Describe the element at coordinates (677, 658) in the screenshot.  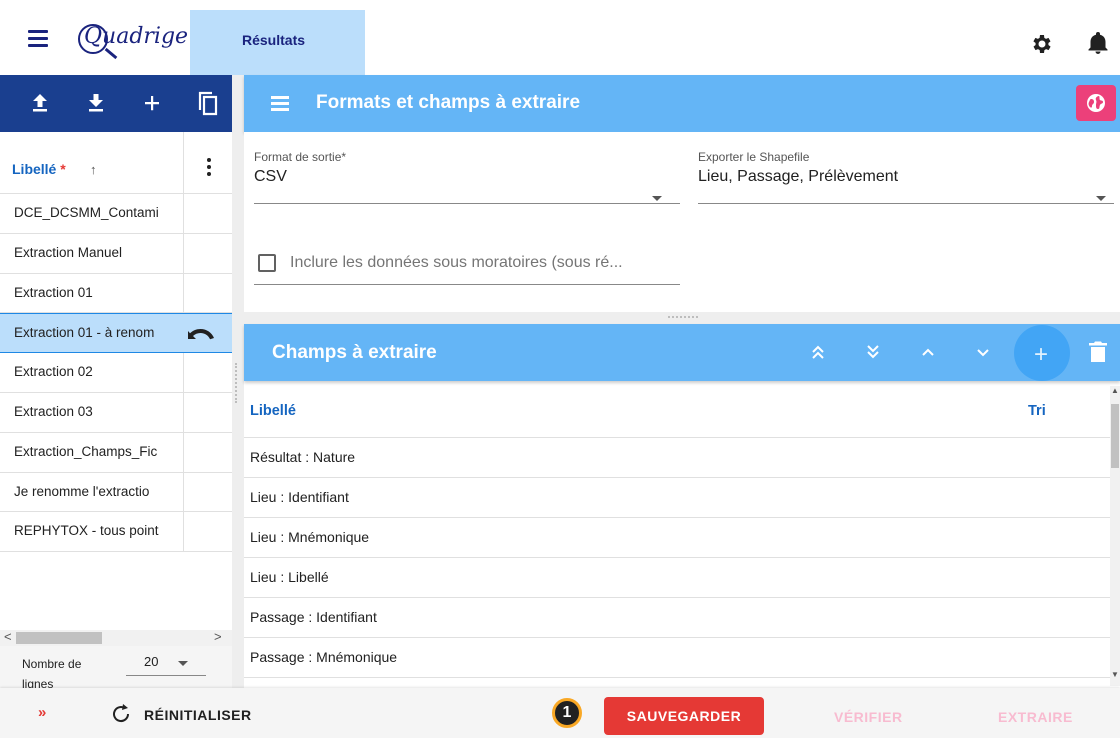
I see `table-row: Passage : Mnémonique` at that location.